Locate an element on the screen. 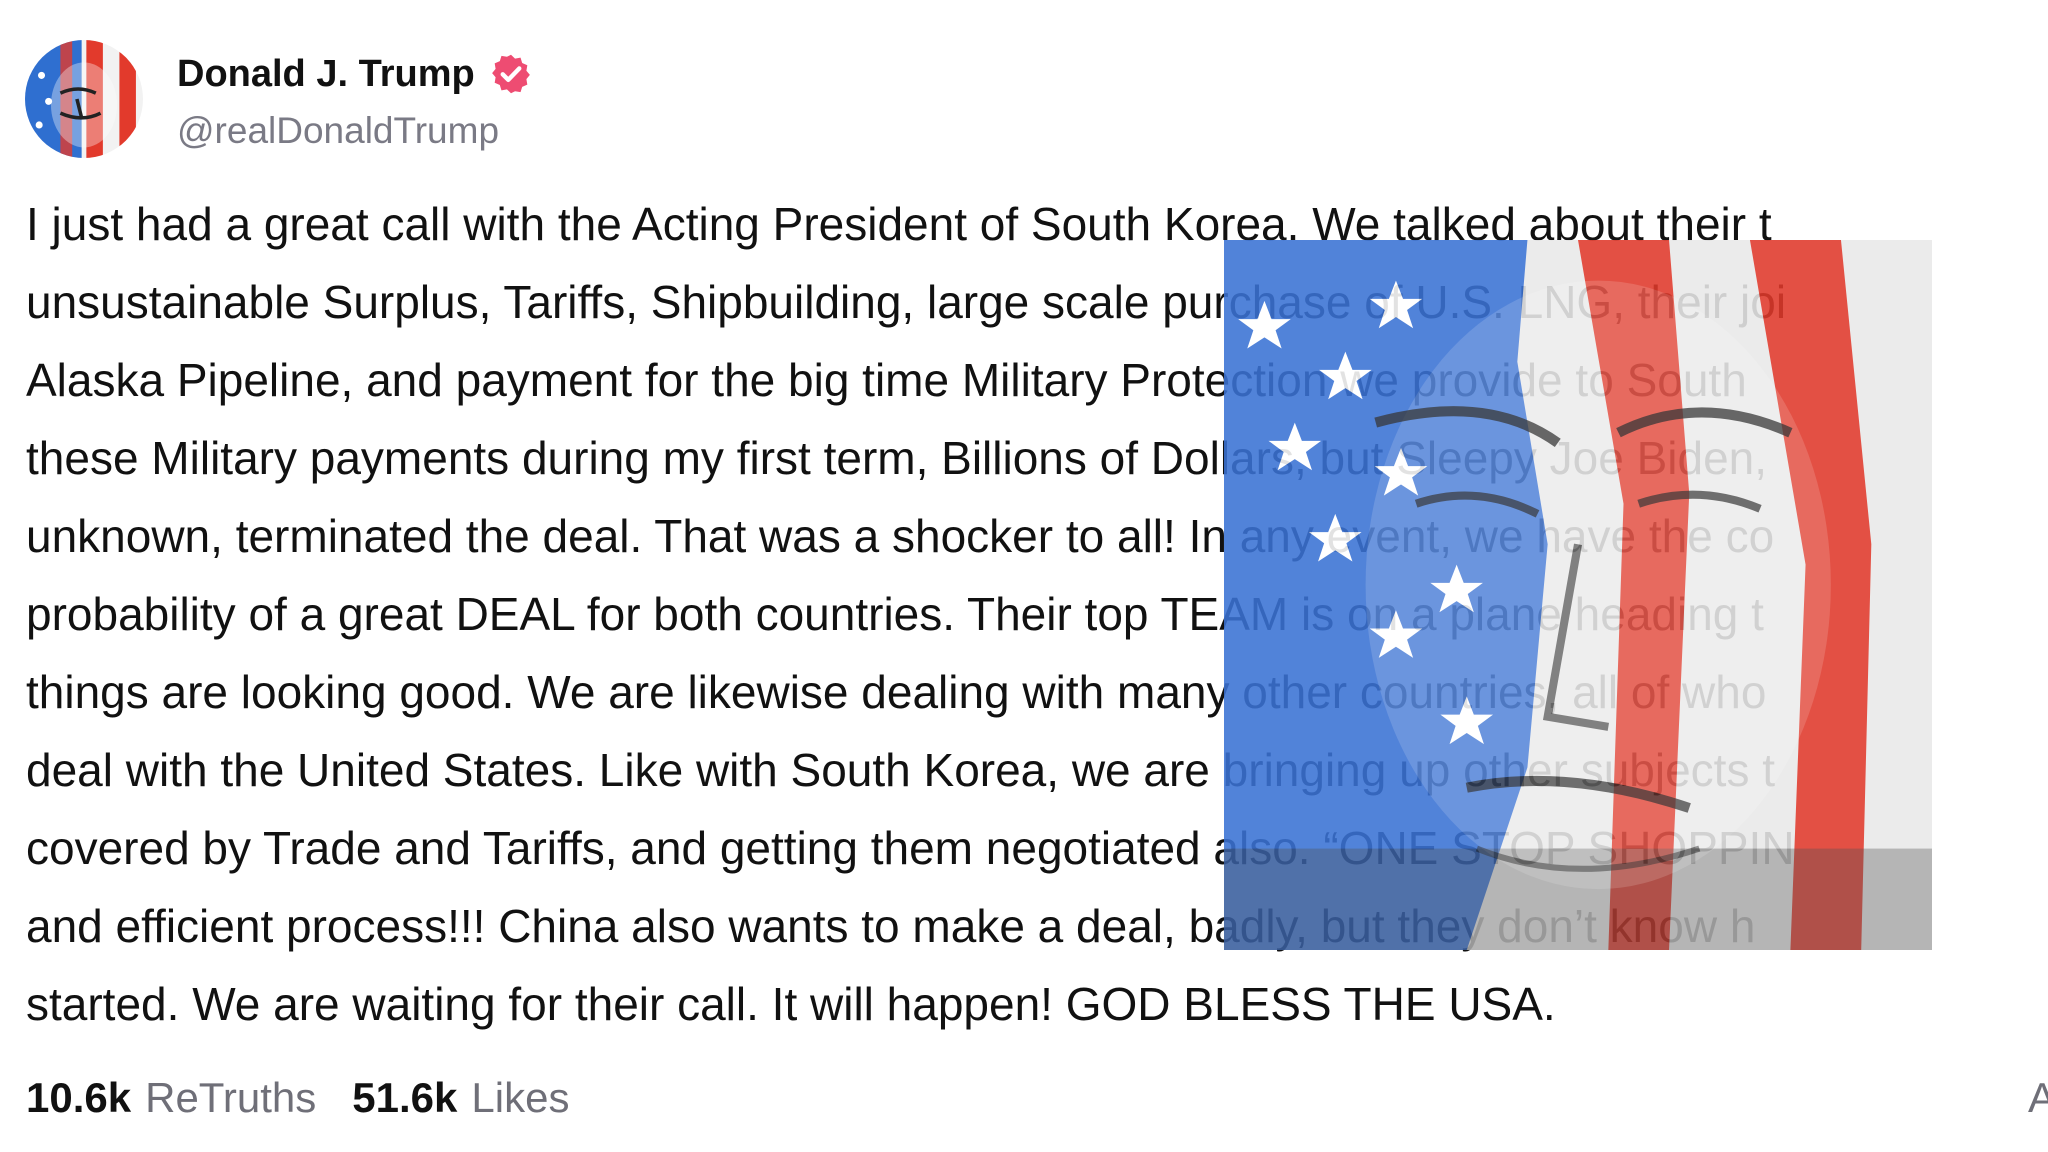  retruths-stat: 10.6k ReTruths is located at coordinates (171, 1098).